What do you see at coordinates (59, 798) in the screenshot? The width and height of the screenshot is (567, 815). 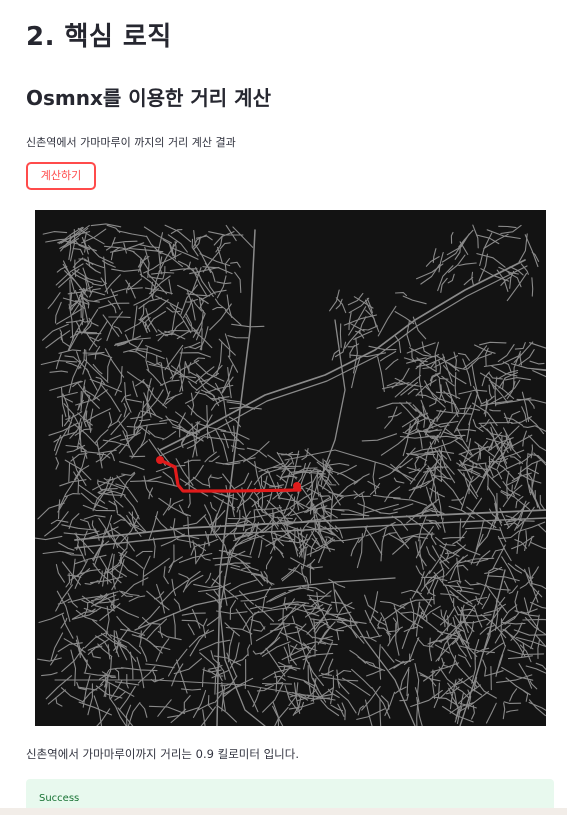 I see `alert-text: Success` at bounding box center [59, 798].